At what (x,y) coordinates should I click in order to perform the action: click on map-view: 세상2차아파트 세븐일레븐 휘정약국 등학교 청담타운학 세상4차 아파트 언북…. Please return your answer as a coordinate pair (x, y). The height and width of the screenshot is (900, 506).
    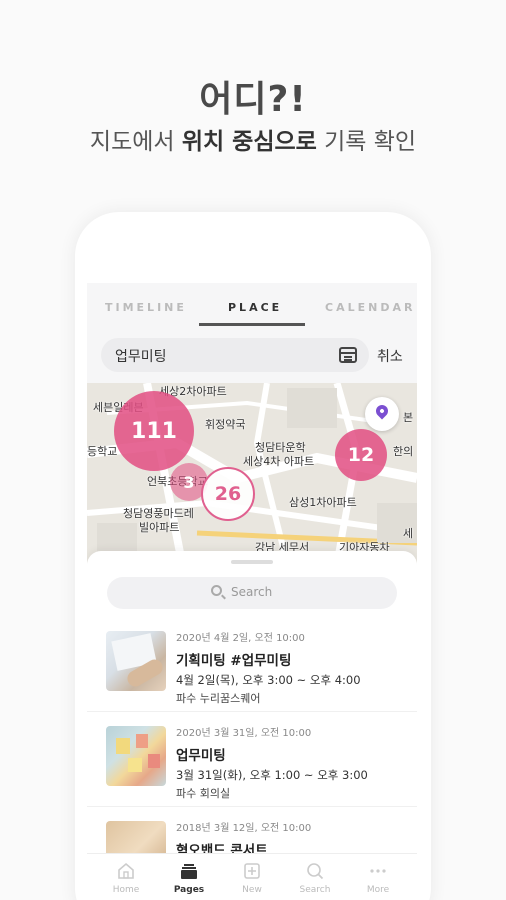
    Looking at the image, I should click on (252, 473).